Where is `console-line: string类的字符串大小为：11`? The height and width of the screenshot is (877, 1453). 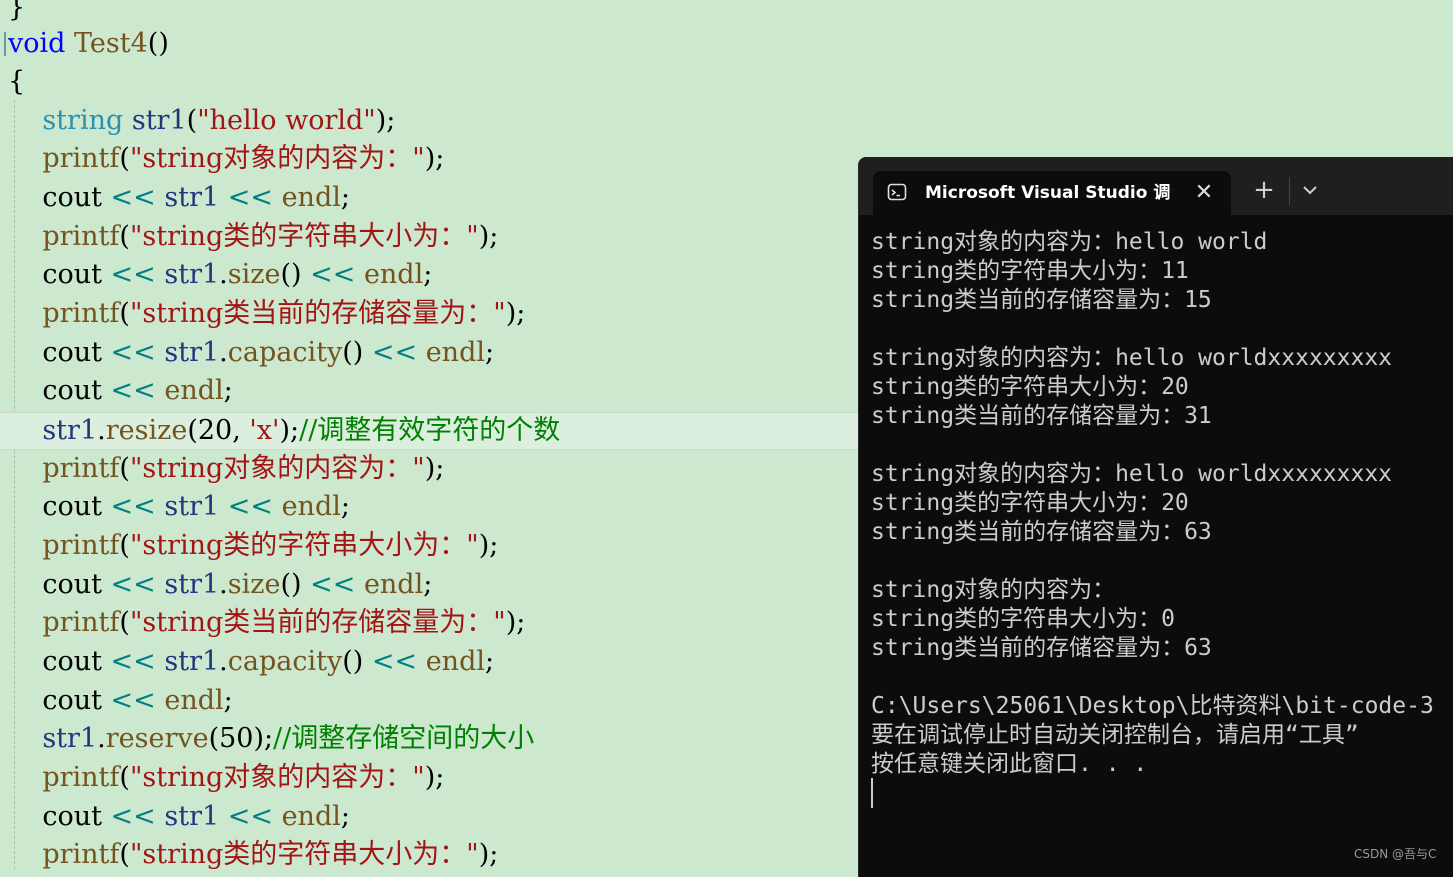 console-line: string类的字符串大小为：11 is located at coordinates (1030, 271).